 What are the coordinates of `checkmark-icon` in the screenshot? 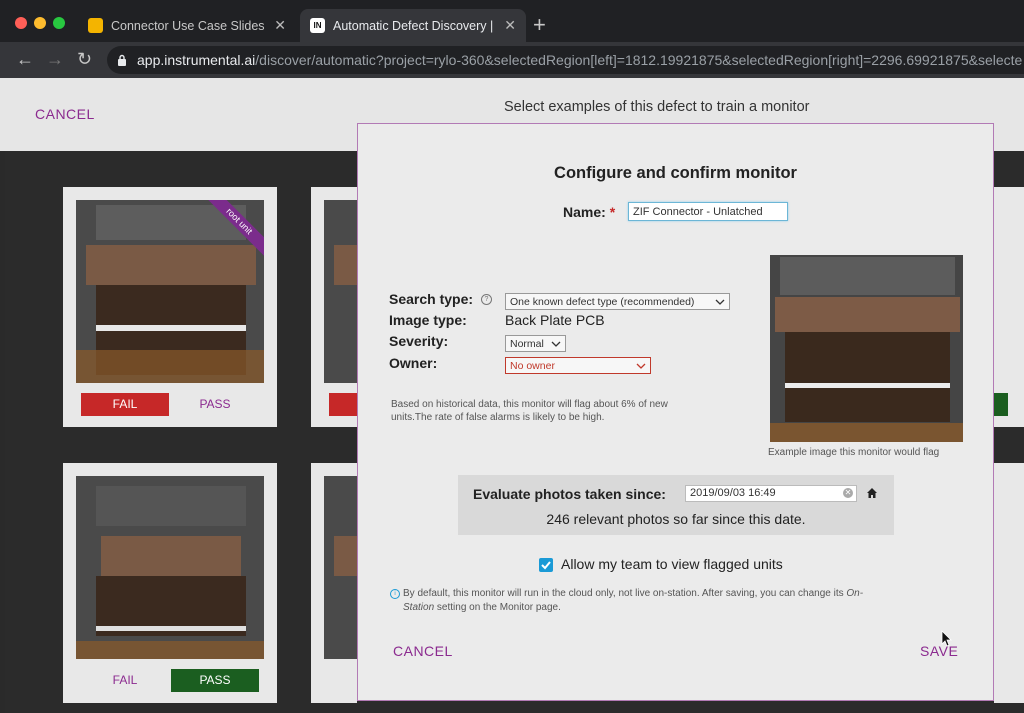 It's located at (546, 565).